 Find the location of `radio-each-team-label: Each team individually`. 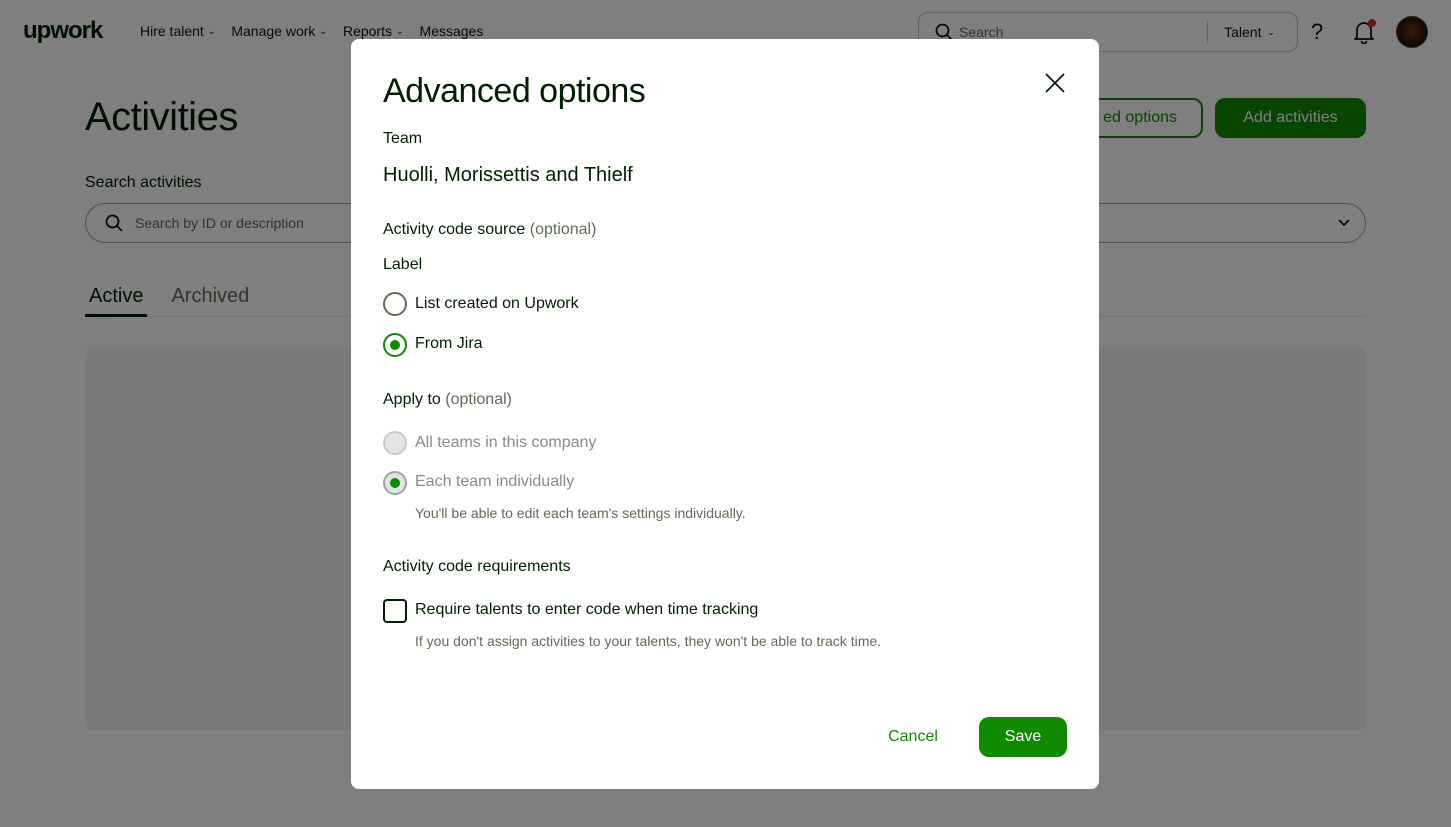

radio-each-team-label: Each team individually is located at coordinates (494, 482).